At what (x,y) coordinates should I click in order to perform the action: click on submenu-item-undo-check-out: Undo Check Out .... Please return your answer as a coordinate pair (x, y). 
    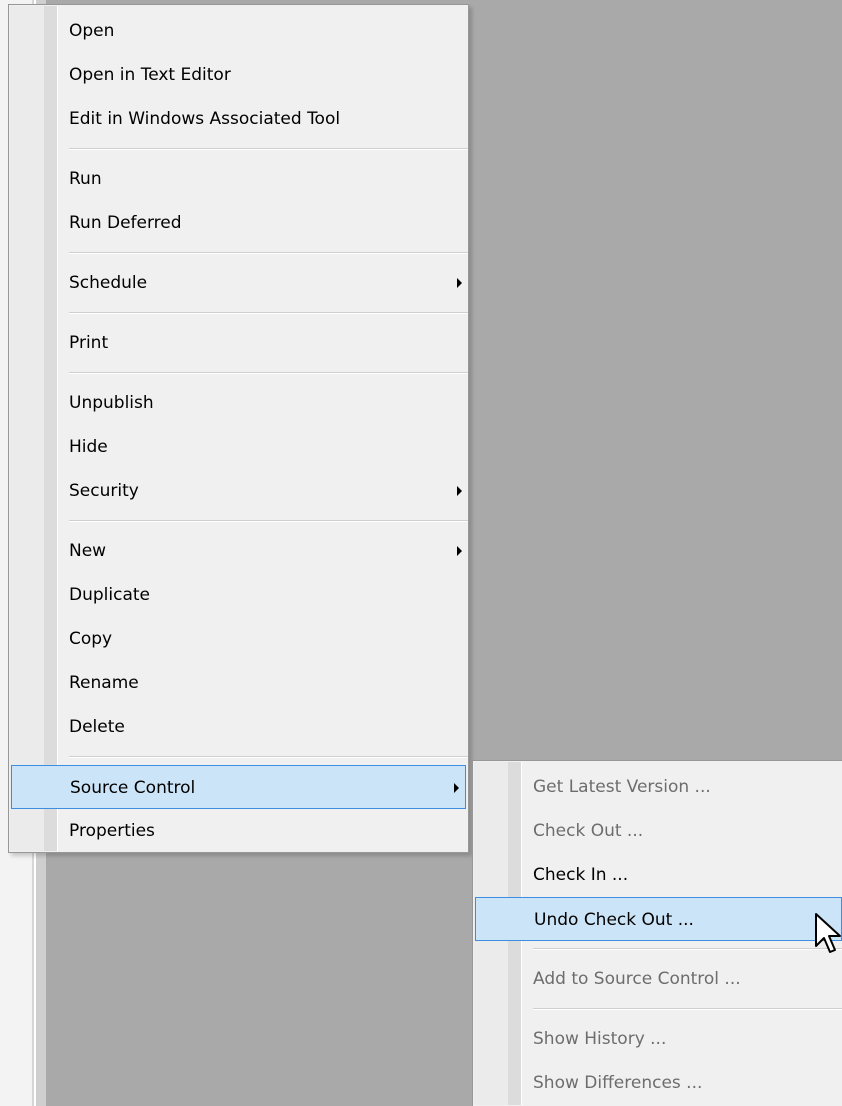
    Looking at the image, I should click on (658, 919).